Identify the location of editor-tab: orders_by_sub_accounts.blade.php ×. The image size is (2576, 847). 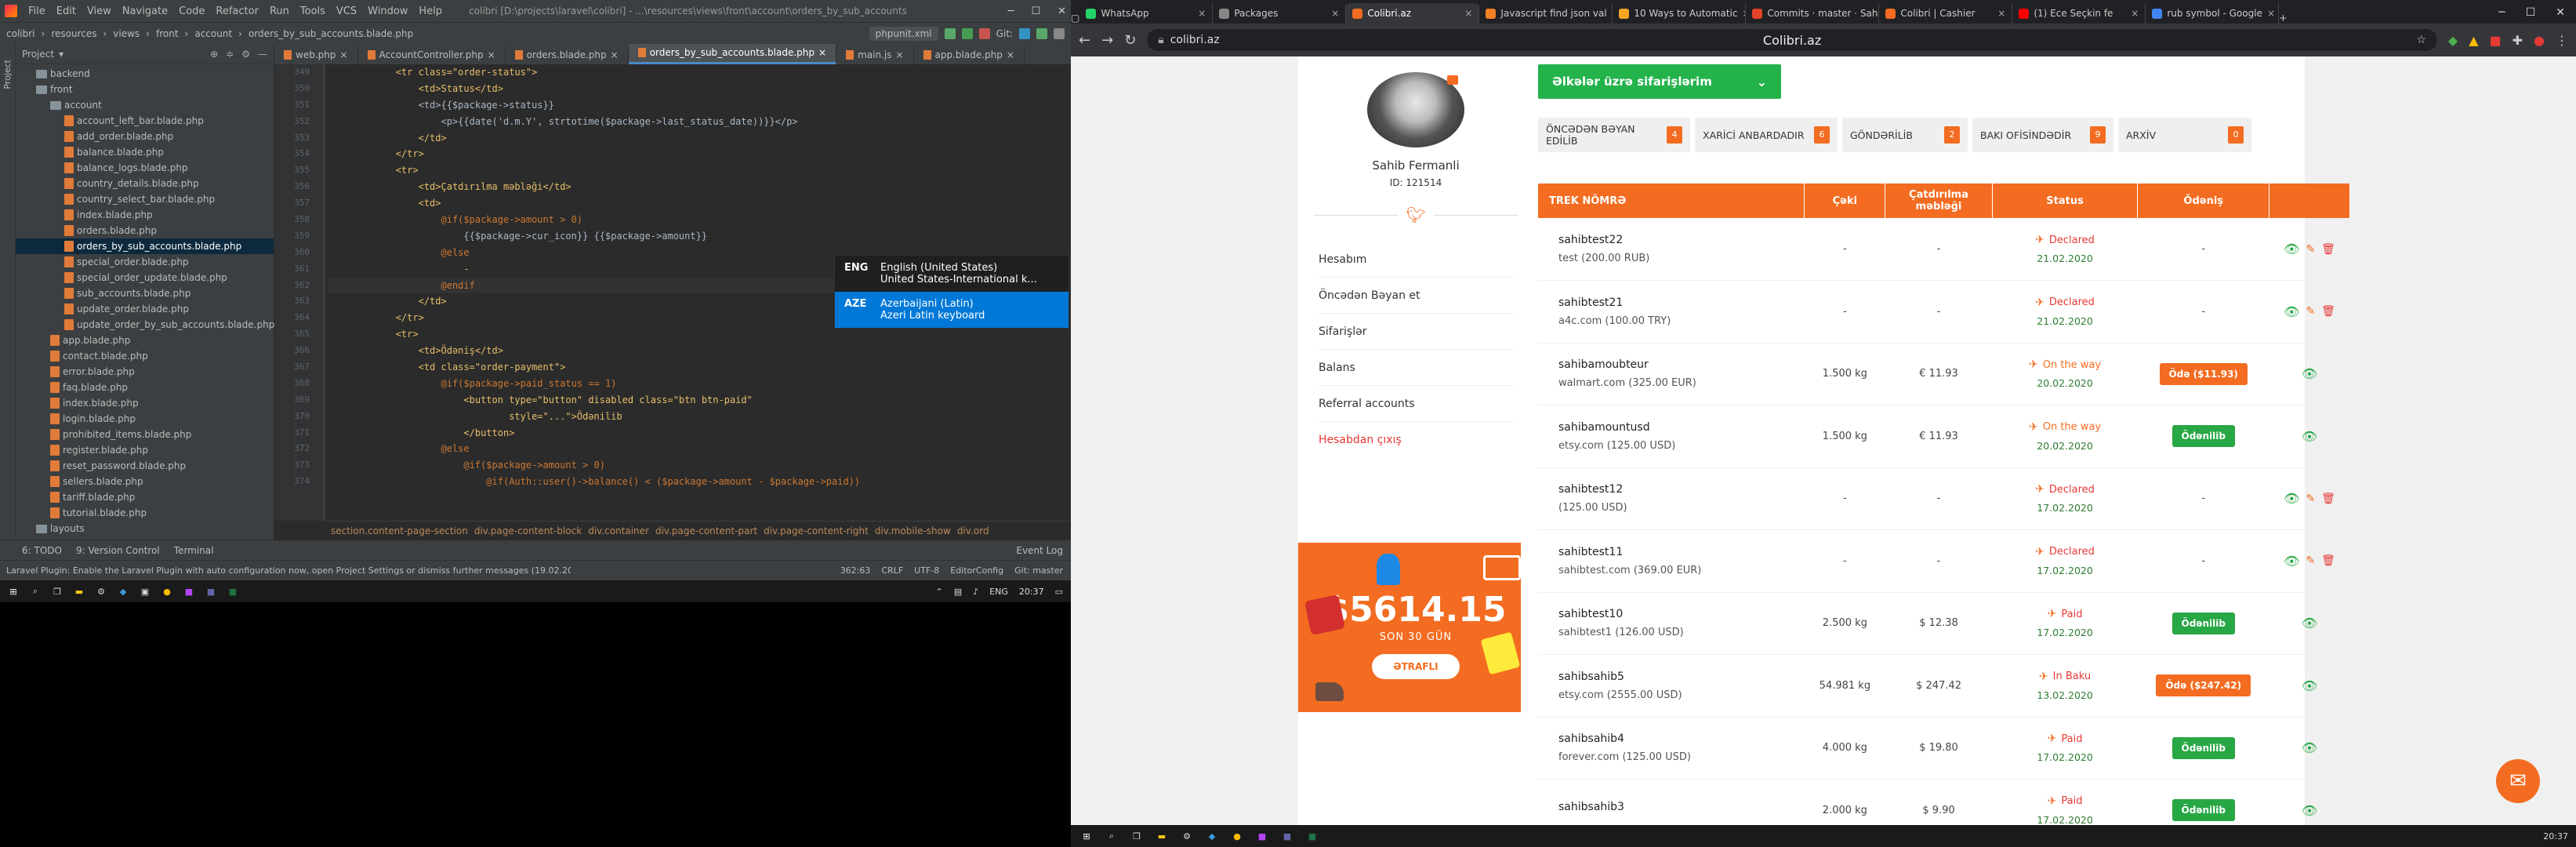
(733, 54).